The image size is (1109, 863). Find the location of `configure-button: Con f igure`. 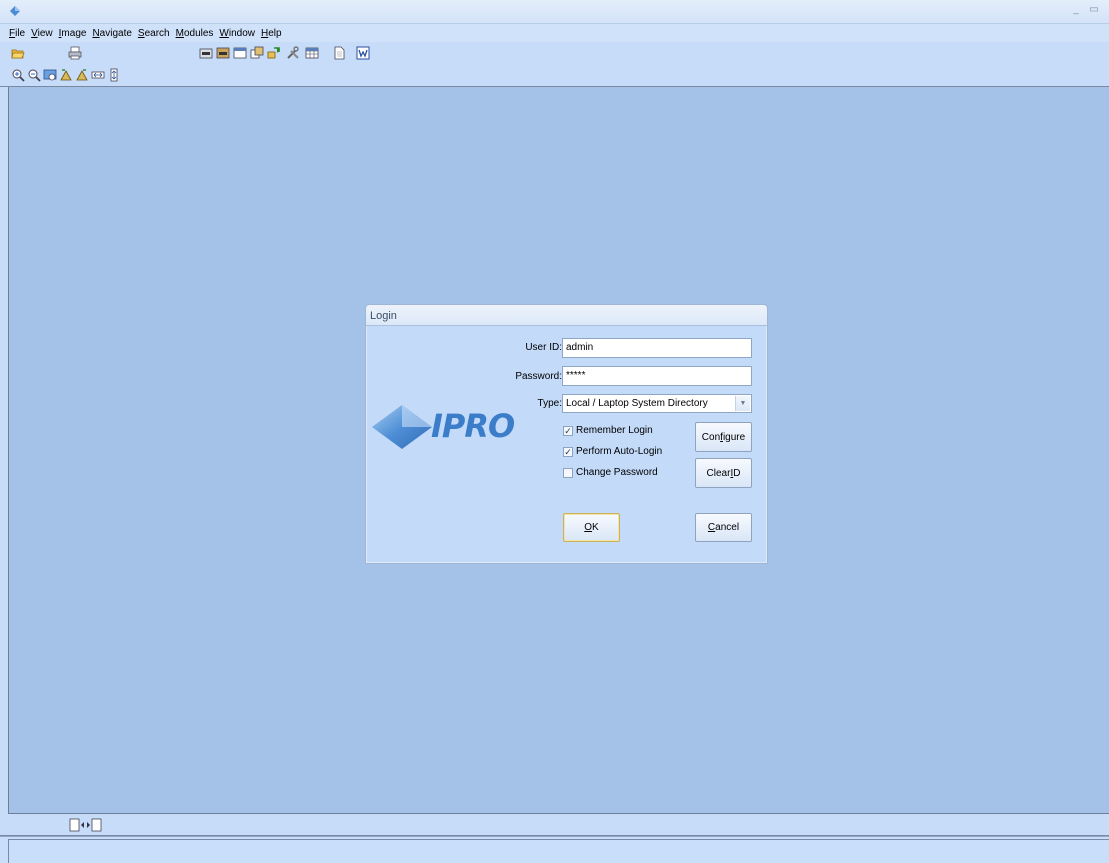

configure-button: Con f igure is located at coordinates (723, 437).